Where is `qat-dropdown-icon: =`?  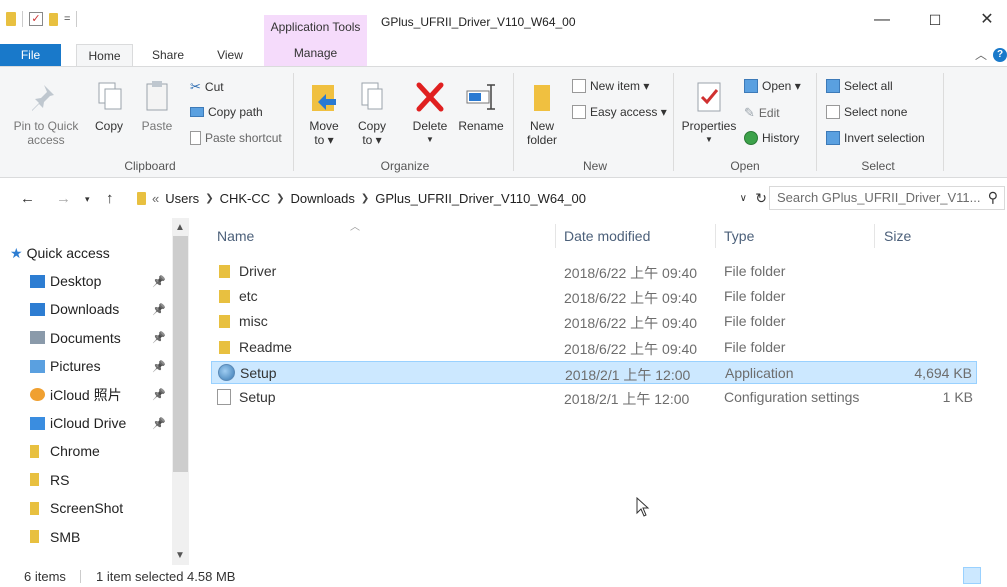
qat-dropdown-icon: = is located at coordinates (67, 19).